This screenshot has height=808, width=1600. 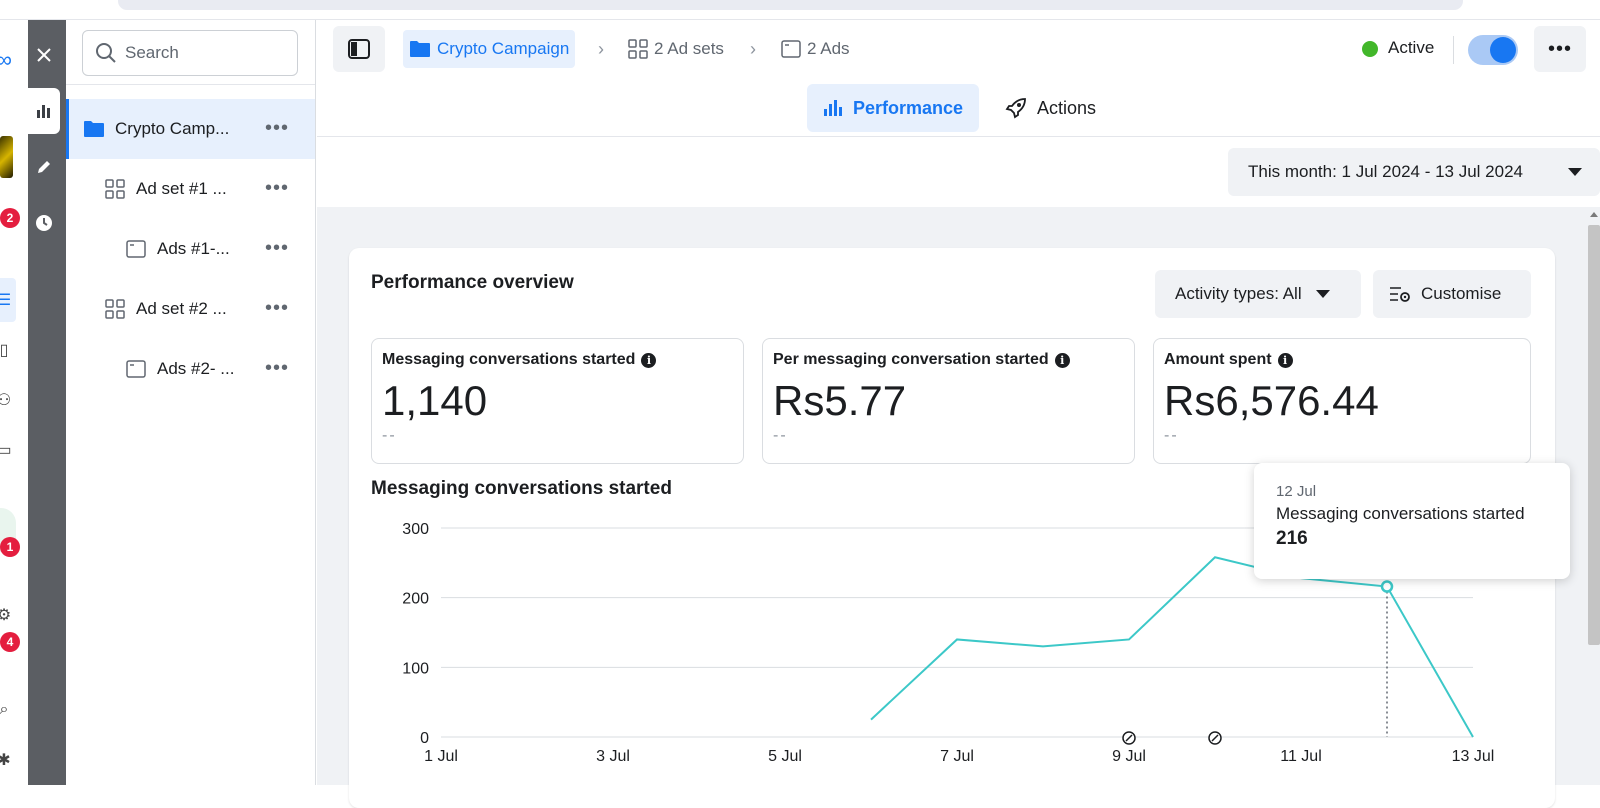 I want to click on bug-icon: ✱, so click(x=7, y=760).